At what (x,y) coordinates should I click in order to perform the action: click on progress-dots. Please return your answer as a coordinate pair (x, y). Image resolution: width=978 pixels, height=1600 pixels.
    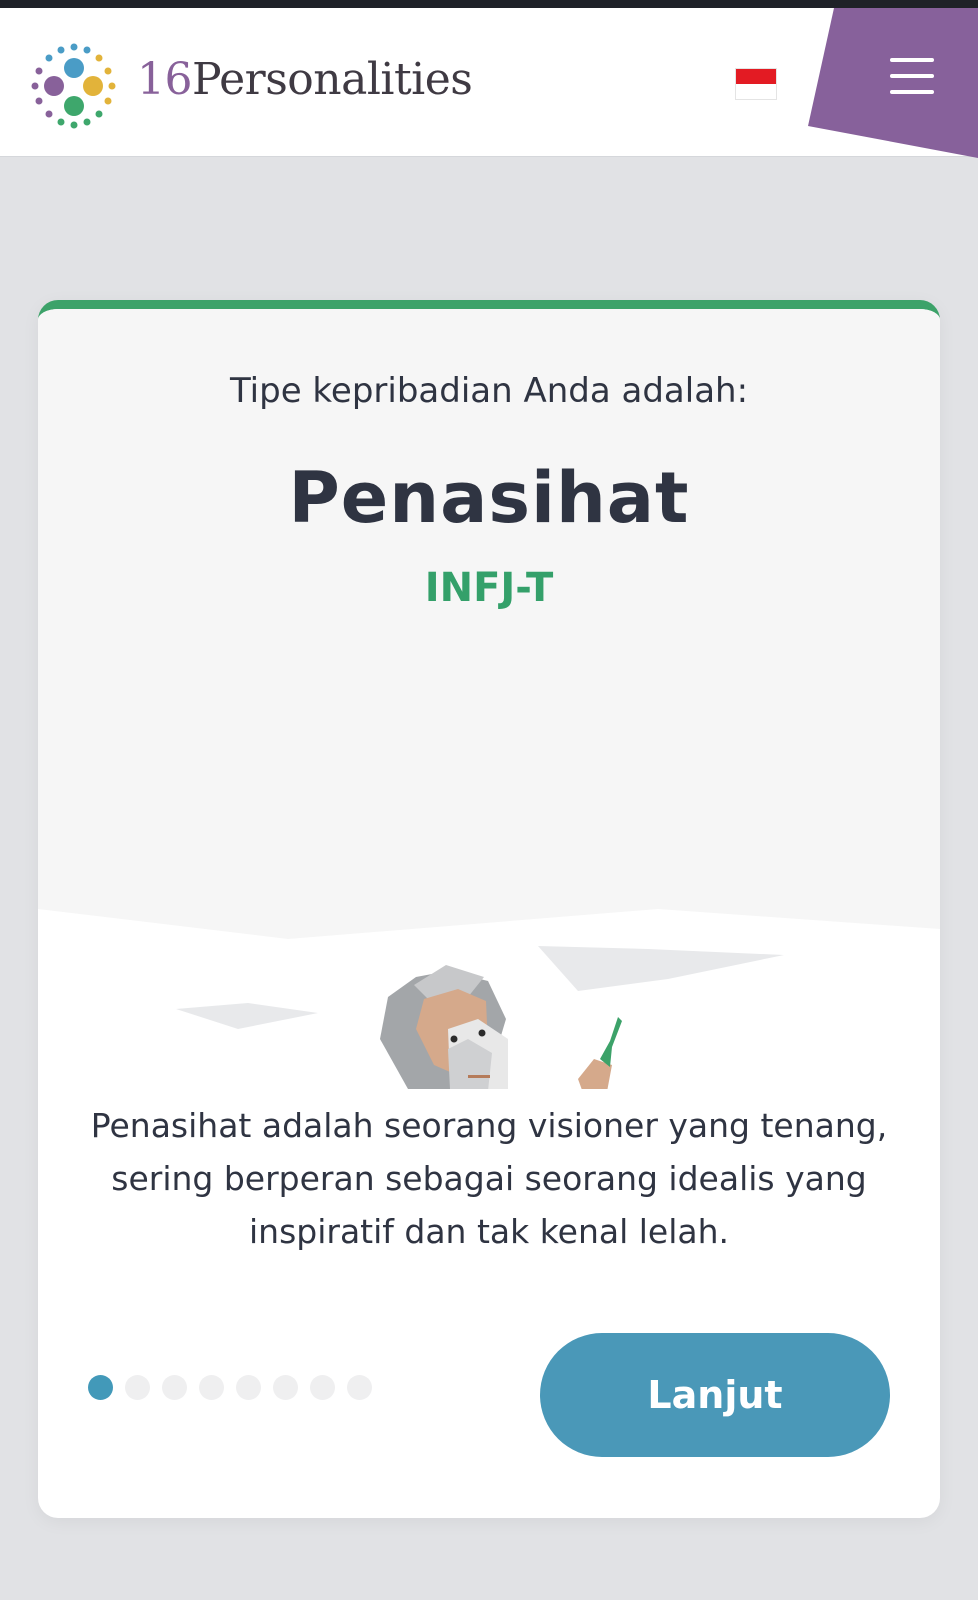
    Looking at the image, I should click on (236, 1387).